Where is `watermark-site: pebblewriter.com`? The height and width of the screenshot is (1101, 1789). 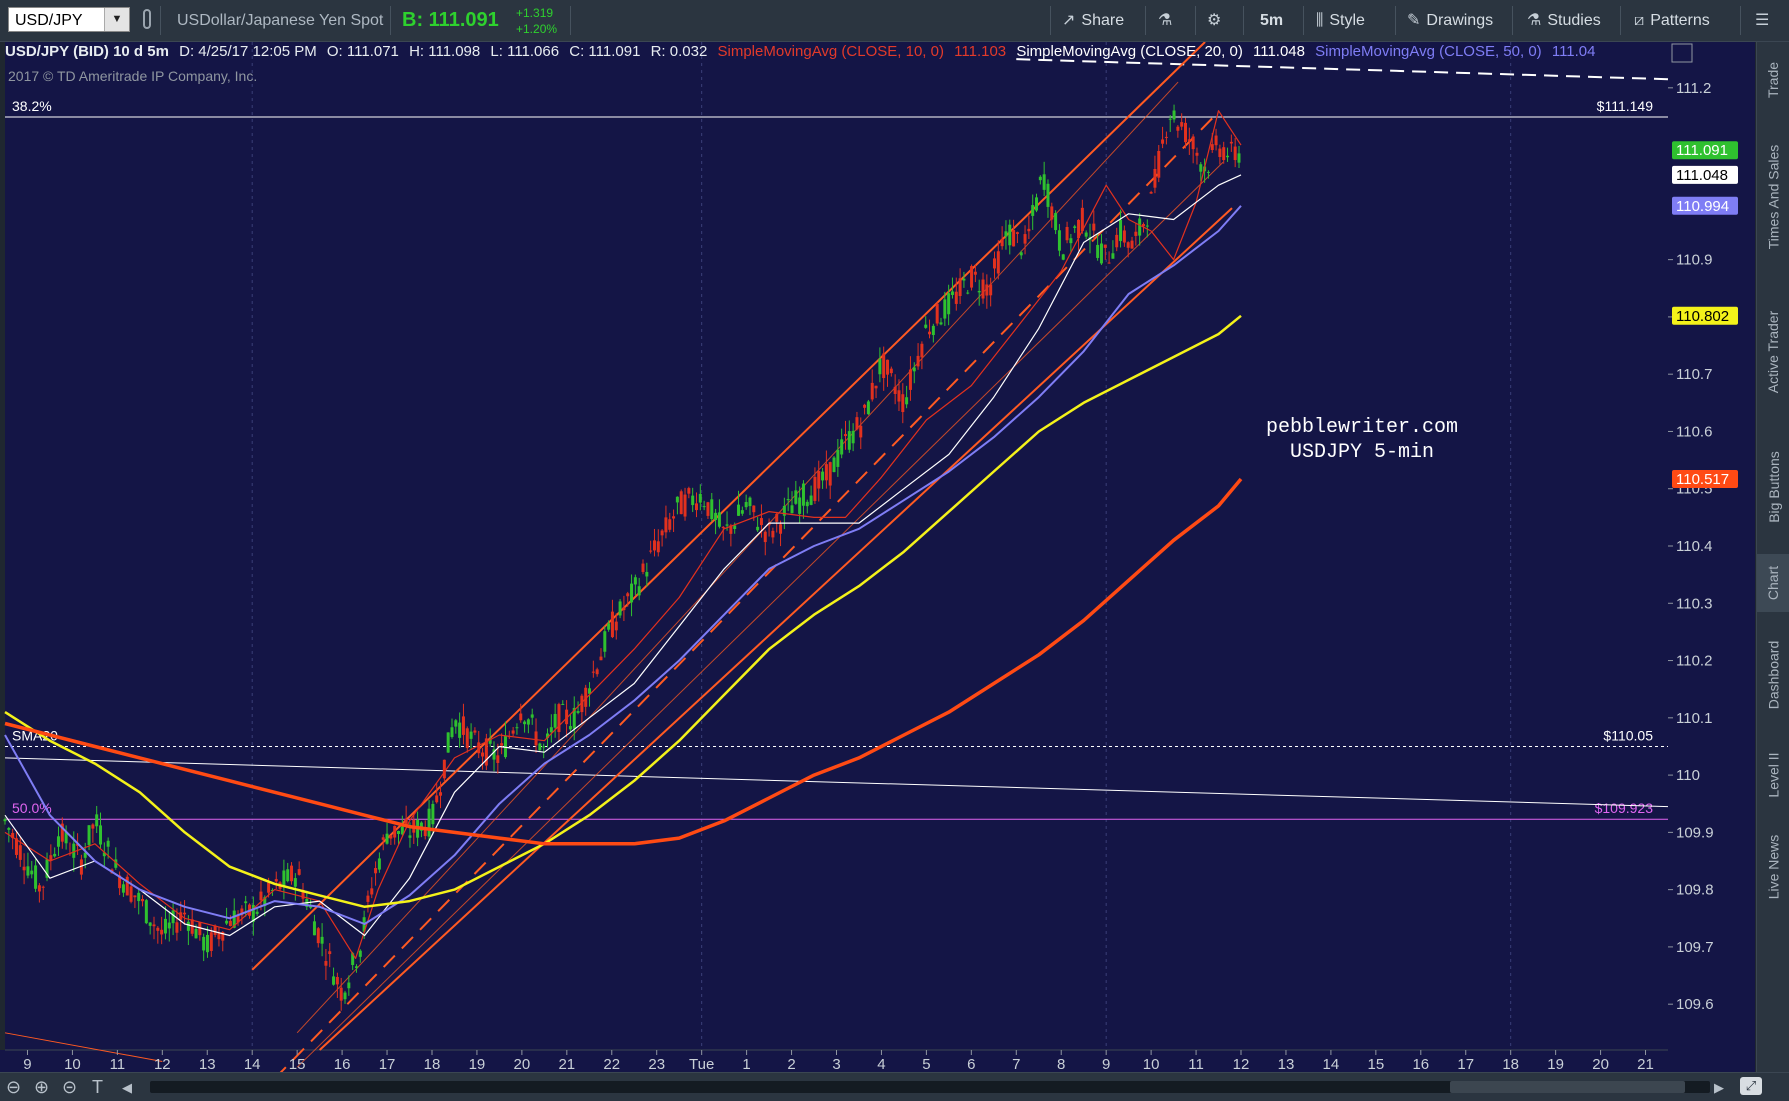
watermark-site: pebblewriter.com is located at coordinates (1362, 427).